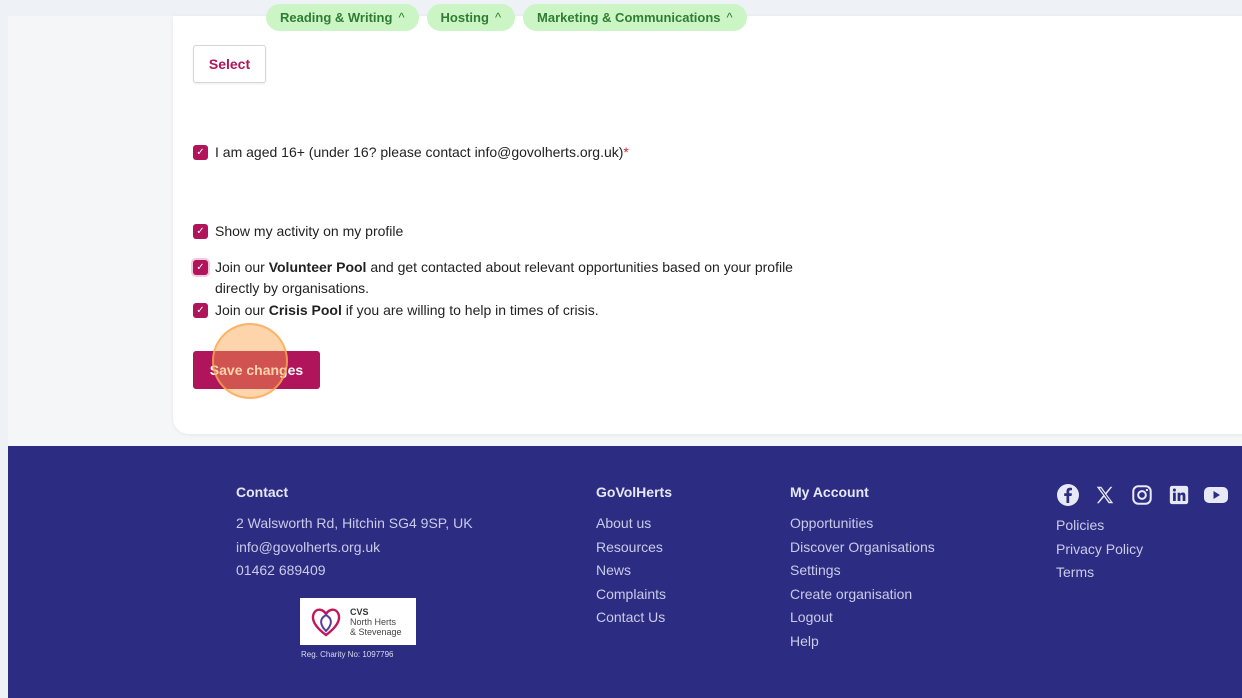  What do you see at coordinates (634, 524) in the screenshot?
I see `footer-link-about: About us` at bounding box center [634, 524].